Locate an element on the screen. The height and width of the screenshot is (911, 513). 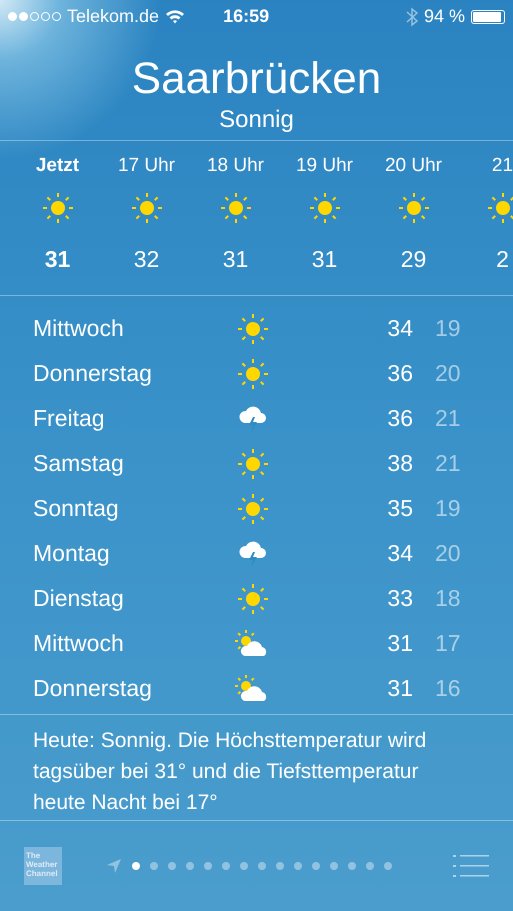
city-name: Saarbrücken is located at coordinates (257, 79).